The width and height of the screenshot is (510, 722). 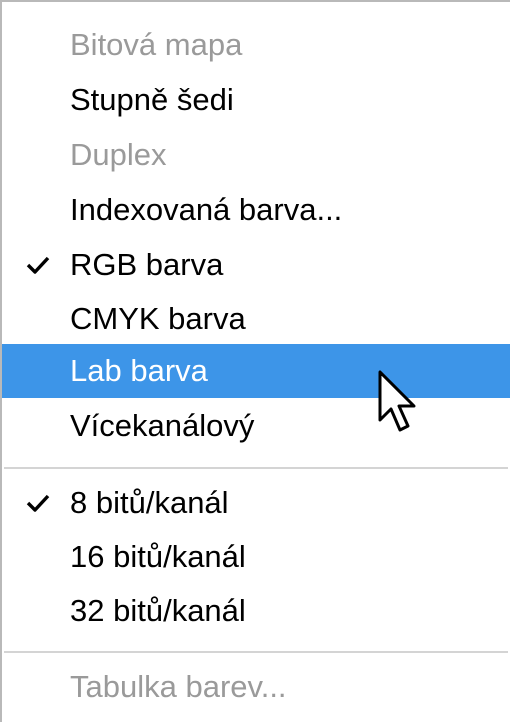 I want to click on menu-item-label: CMYK barva, so click(x=158, y=318).